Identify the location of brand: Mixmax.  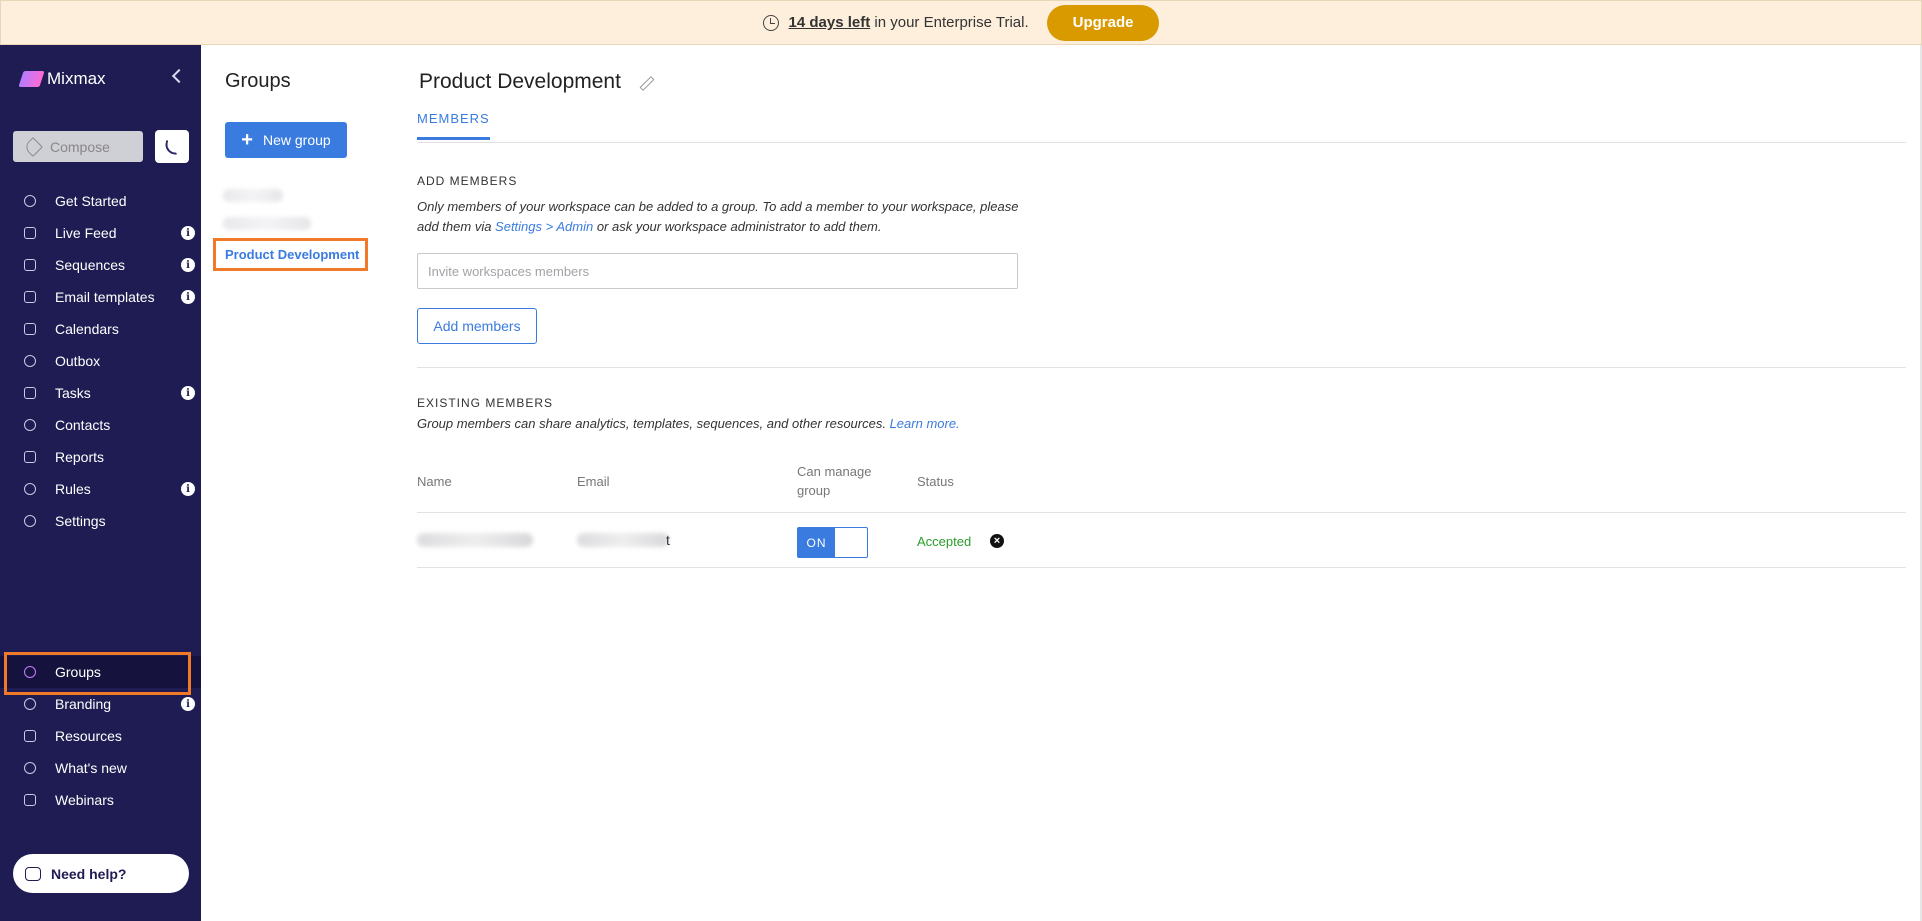
(62, 79).